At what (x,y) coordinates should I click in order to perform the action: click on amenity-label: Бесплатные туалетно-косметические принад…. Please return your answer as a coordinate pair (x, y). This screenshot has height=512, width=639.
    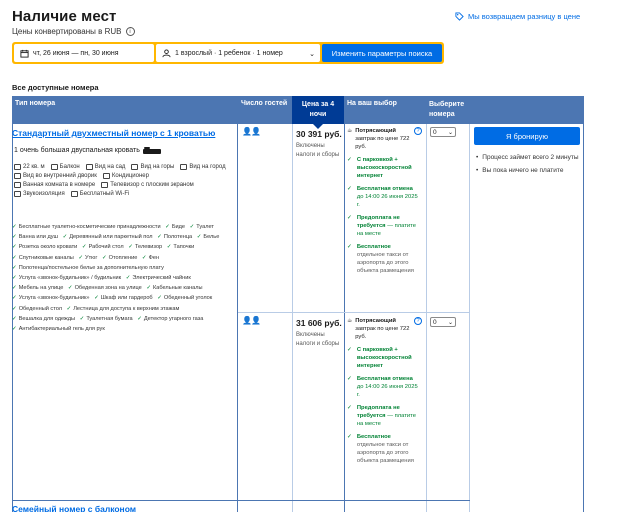
    Looking at the image, I should click on (89, 227).